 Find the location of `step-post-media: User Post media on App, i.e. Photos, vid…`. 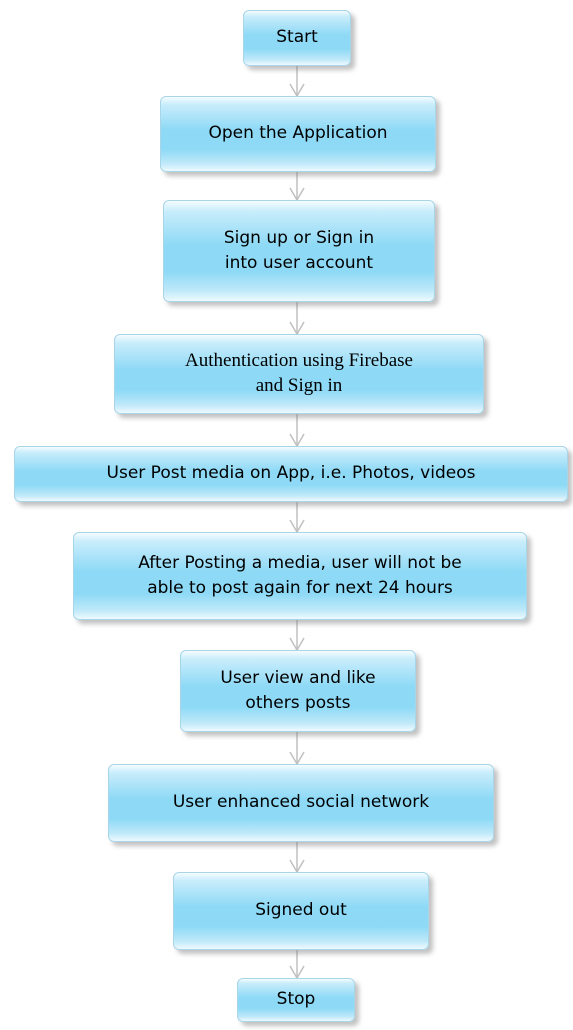

step-post-media: User Post media on App, i.e. Photos, vid… is located at coordinates (291, 474).